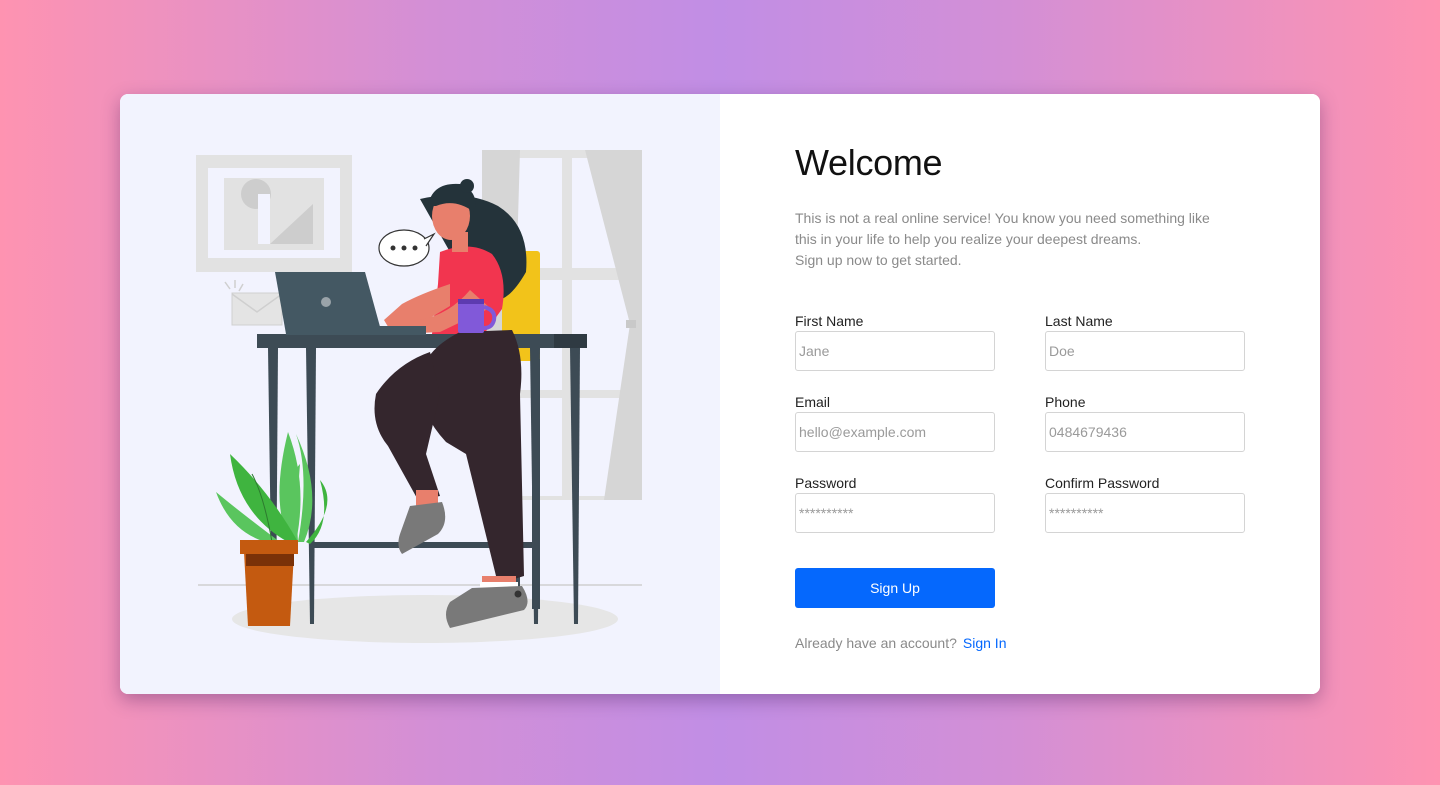 The width and height of the screenshot is (1440, 785). What do you see at coordinates (422, 341) in the screenshot?
I see `desk` at bounding box center [422, 341].